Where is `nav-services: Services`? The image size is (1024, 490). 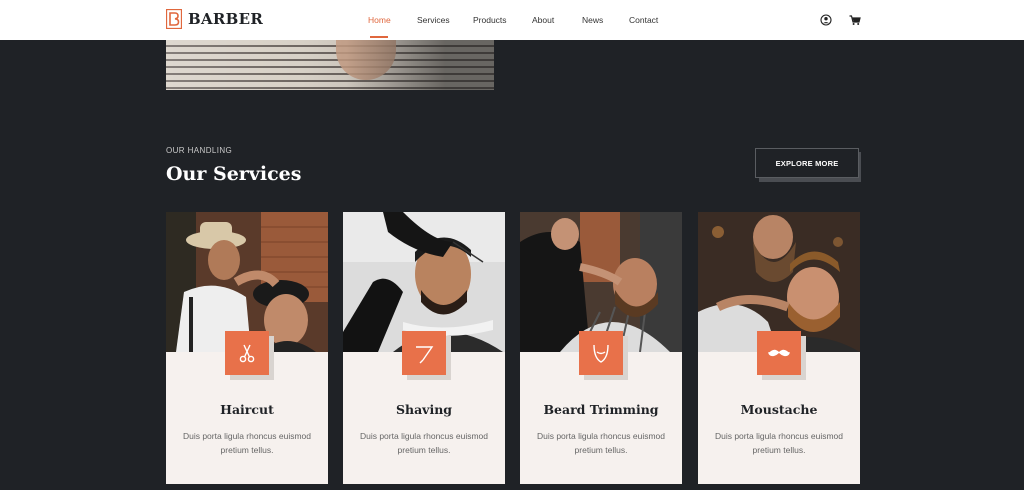 nav-services: Services is located at coordinates (433, 20).